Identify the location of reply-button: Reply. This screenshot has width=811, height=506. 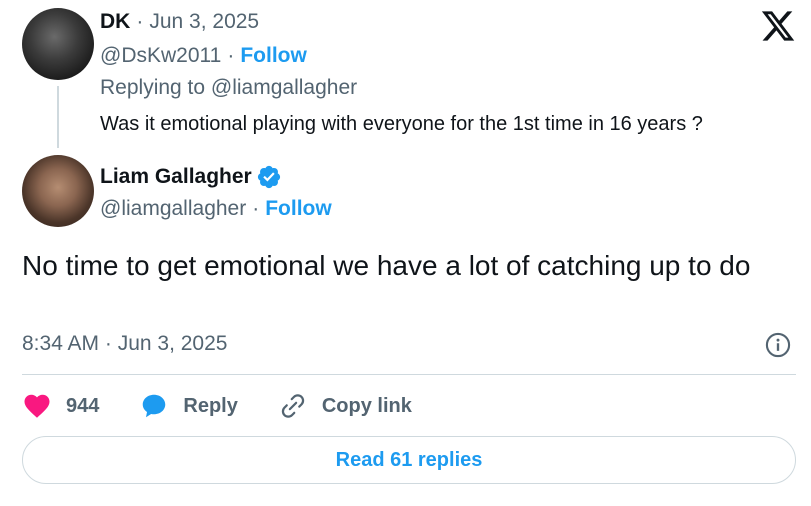
(188, 406).